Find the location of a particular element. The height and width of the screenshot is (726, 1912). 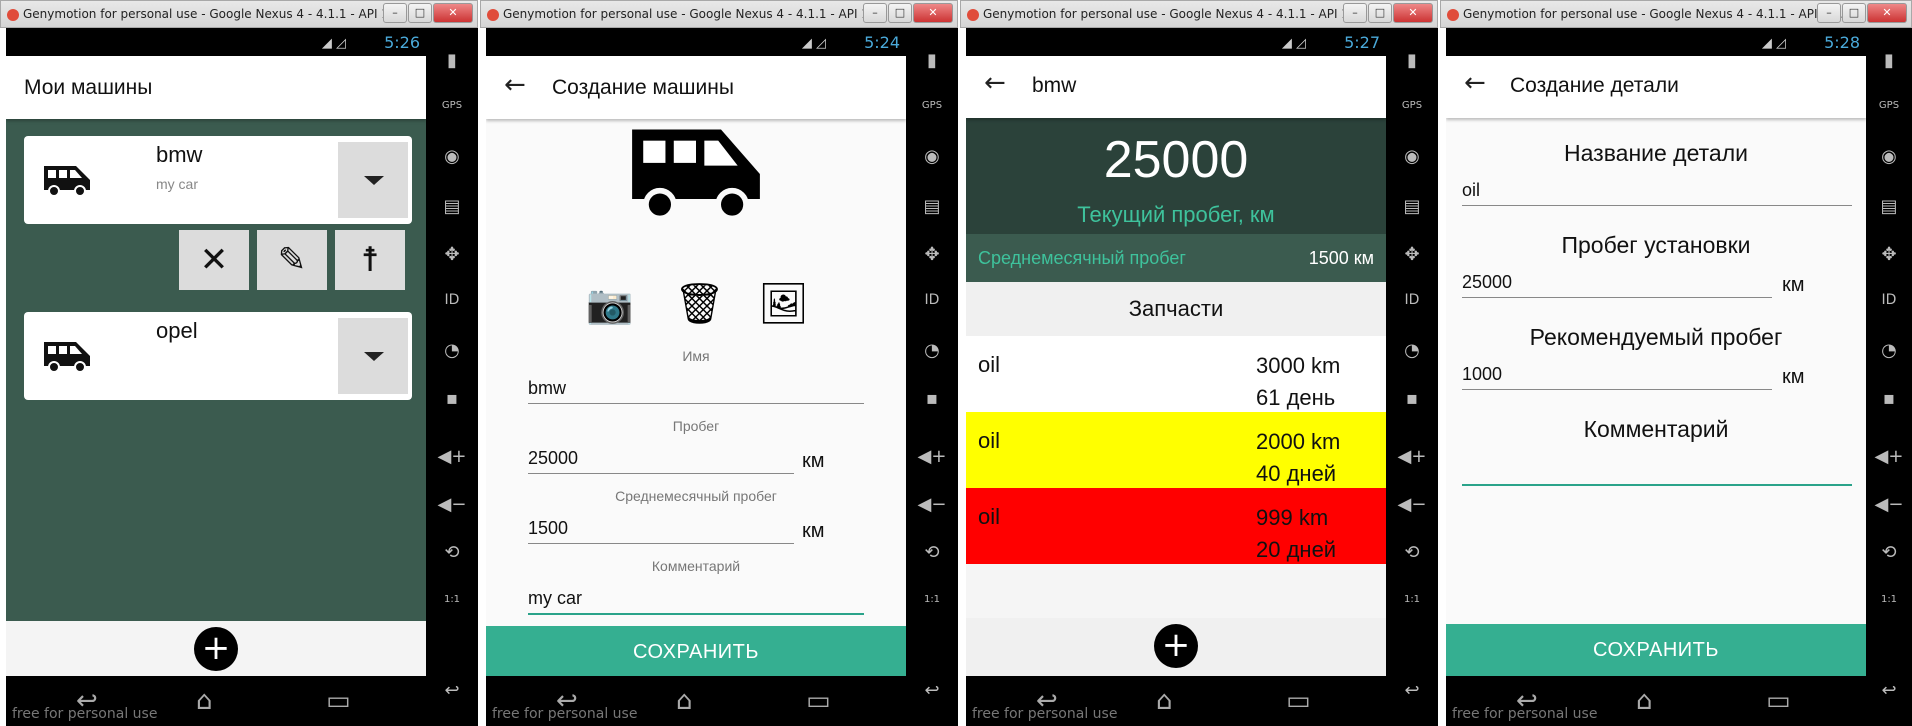

comment-input is located at coordinates (1657, 471).